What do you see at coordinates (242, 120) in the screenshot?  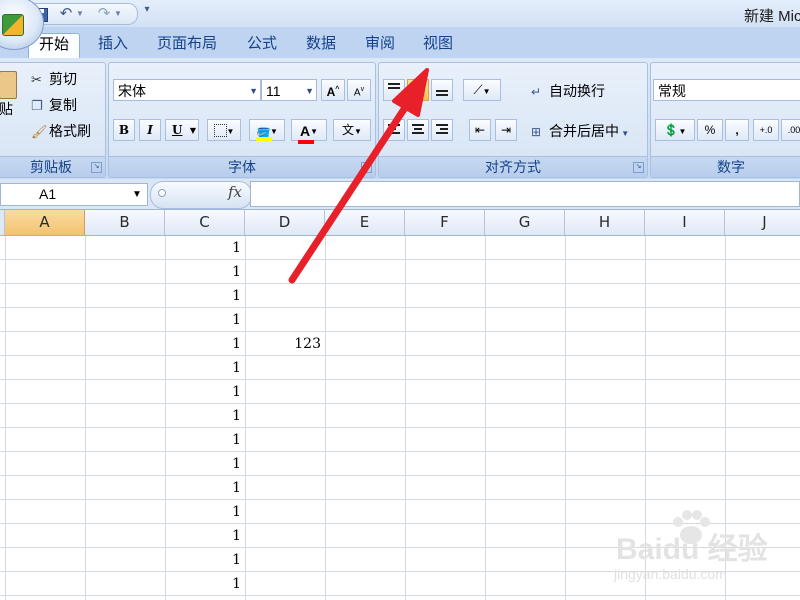 I see `font-group: 宋体 ▼ 11 ▼ A^ Av B I U ▼ ▼ 🪣 ▼ A ▼ 文▼ 字体 ↘` at bounding box center [242, 120].